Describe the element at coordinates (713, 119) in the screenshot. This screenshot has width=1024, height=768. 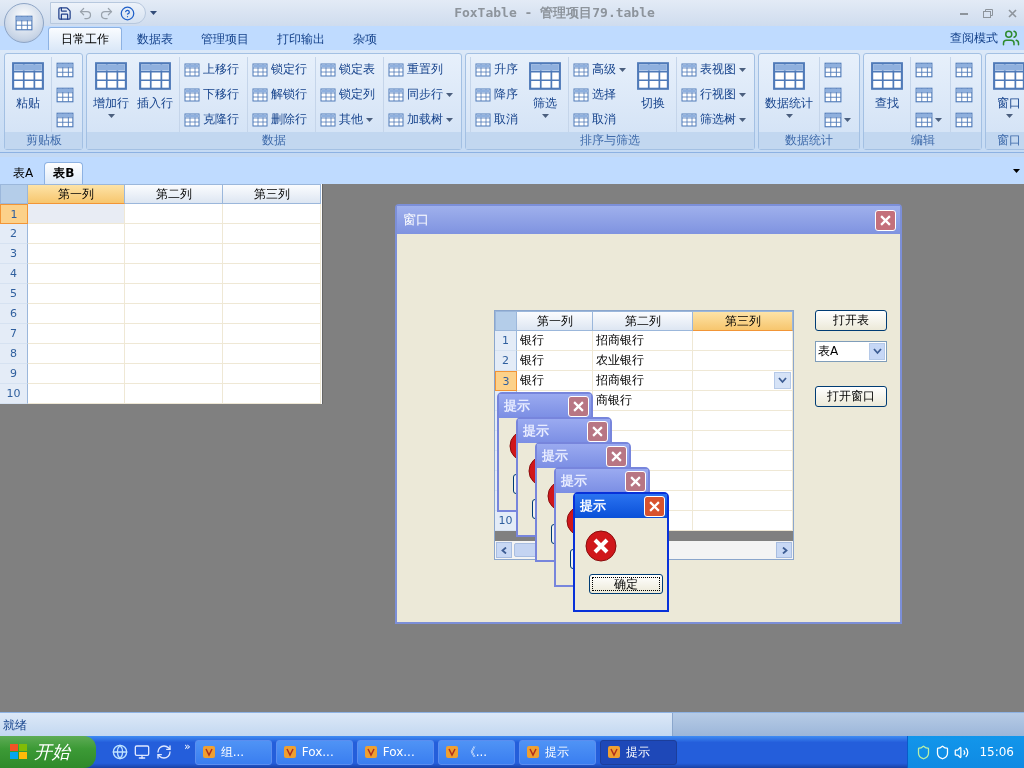
I see `ribbon-button: 筛选树` at that location.